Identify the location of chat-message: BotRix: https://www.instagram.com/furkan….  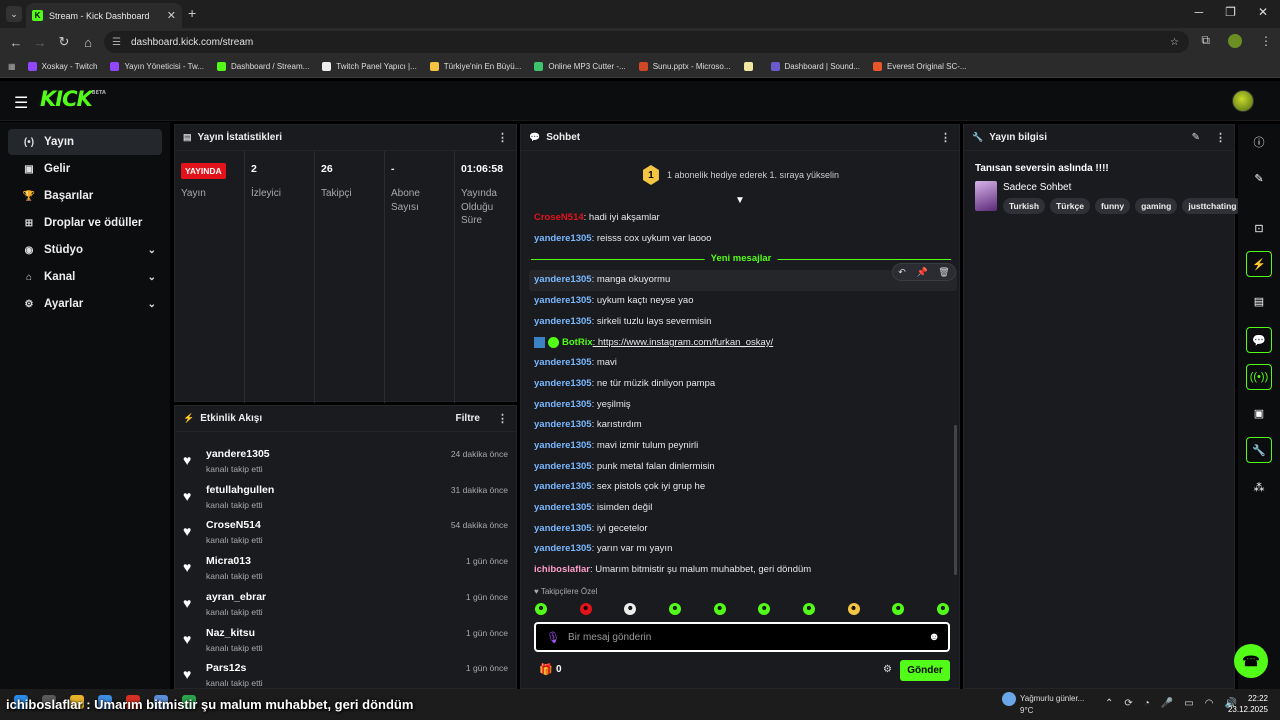
(653, 342).